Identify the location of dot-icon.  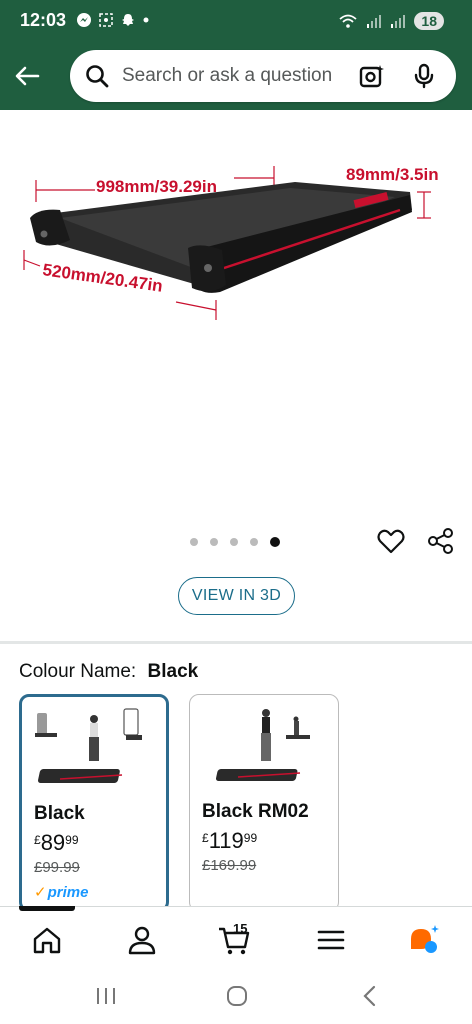
(146, 20).